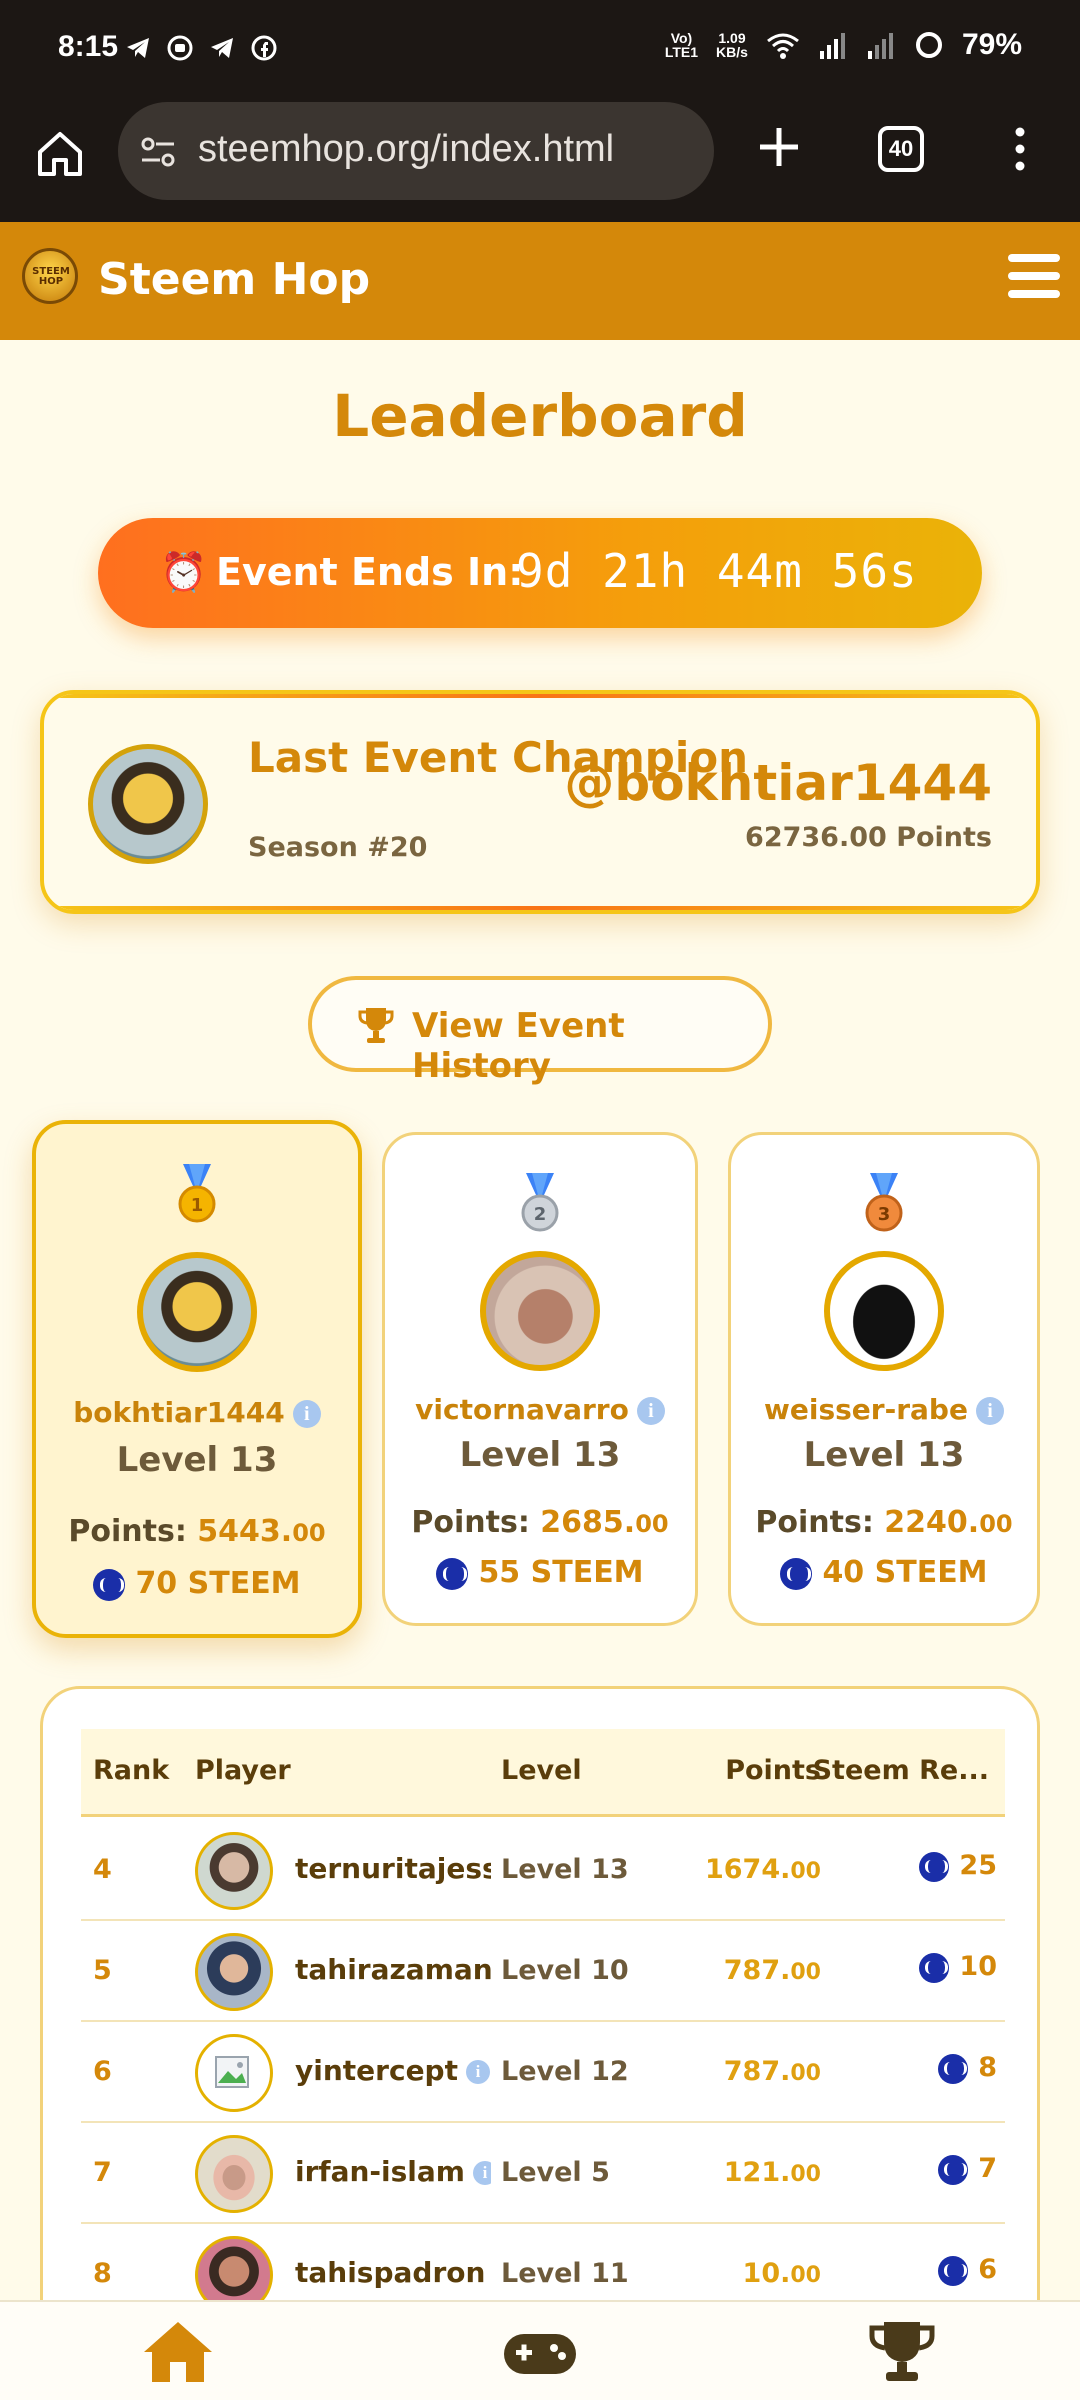 Image resolution: width=1080 pixels, height=2400 pixels. What do you see at coordinates (681, 45) in the screenshot?
I see `volte-indicator: Vo) LTE1` at bounding box center [681, 45].